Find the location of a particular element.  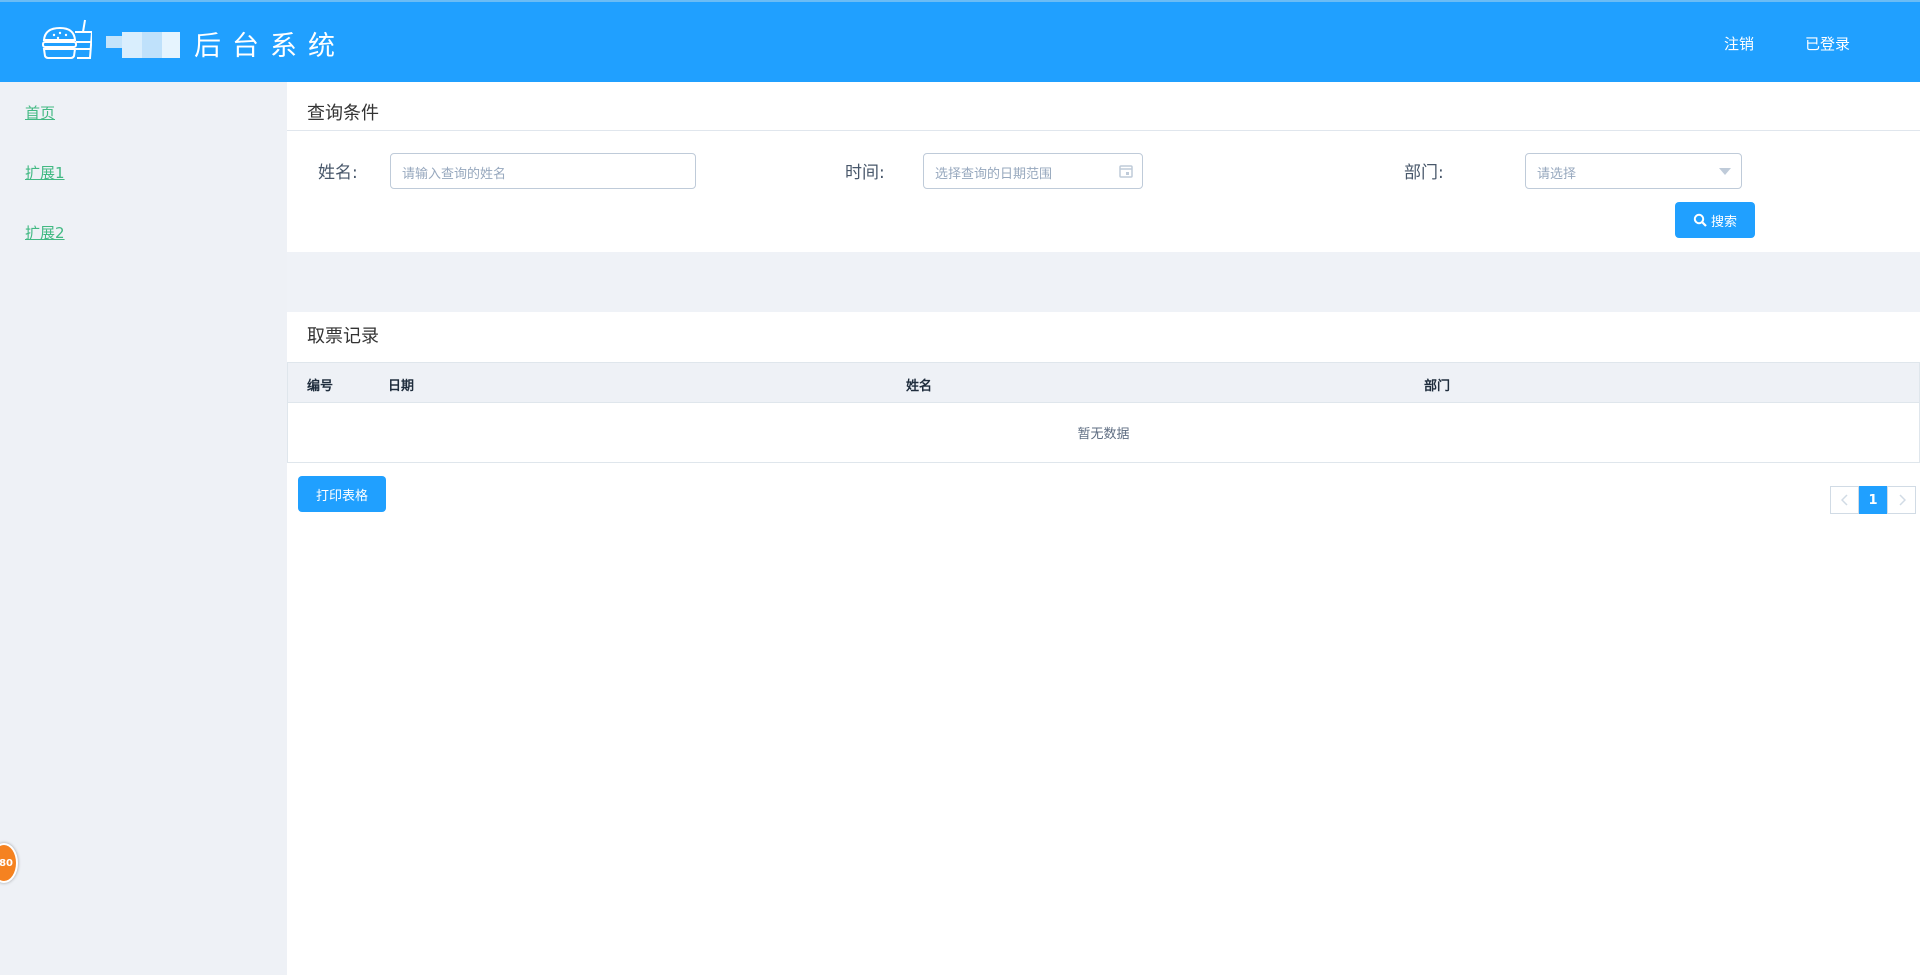

chevron-right-icon is located at coordinates (1902, 500).